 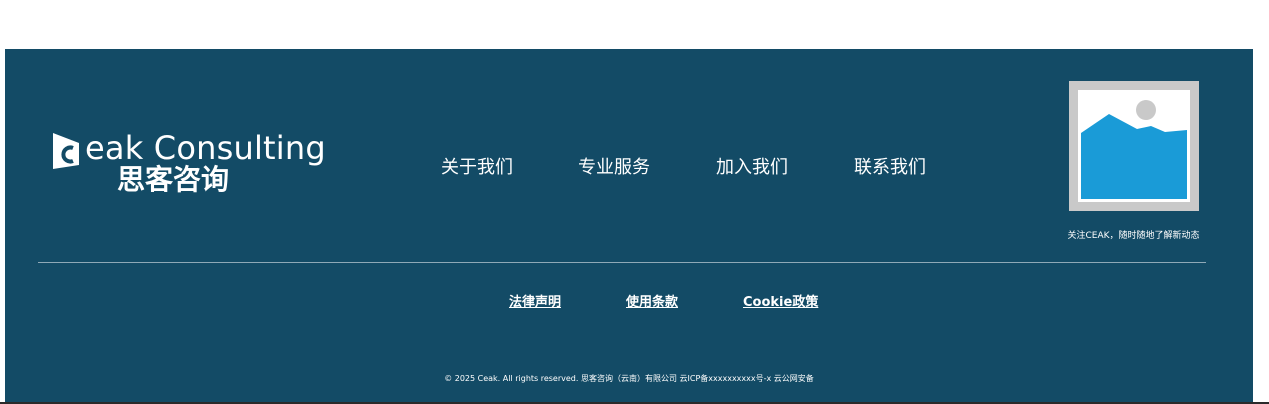 I want to click on nav-item-contact: 联系我们, so click(x=890, y=168).